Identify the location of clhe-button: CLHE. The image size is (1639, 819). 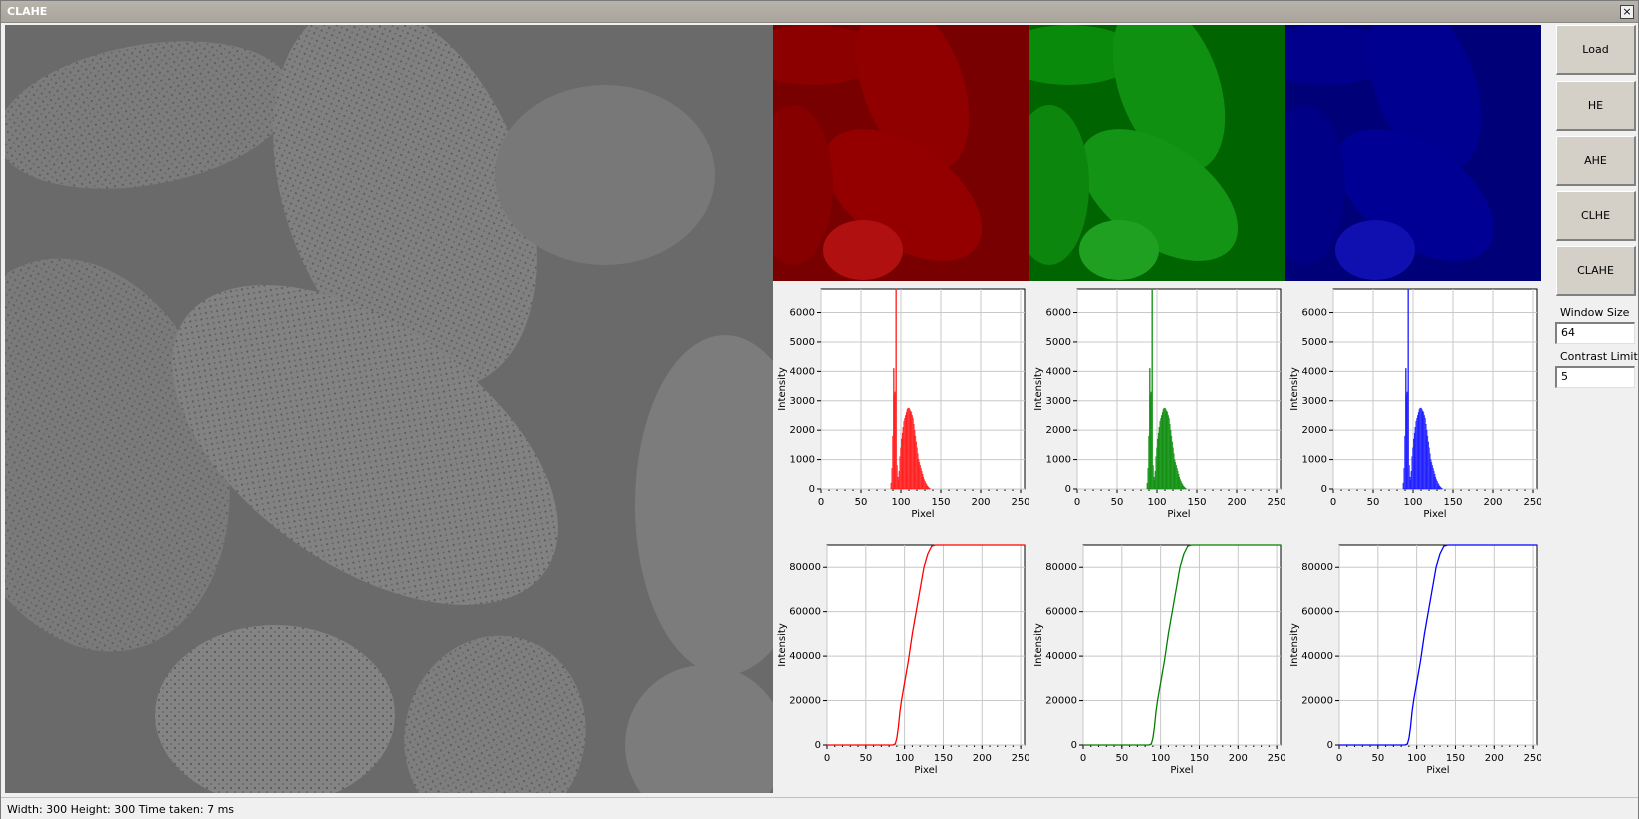
(1596, 216).